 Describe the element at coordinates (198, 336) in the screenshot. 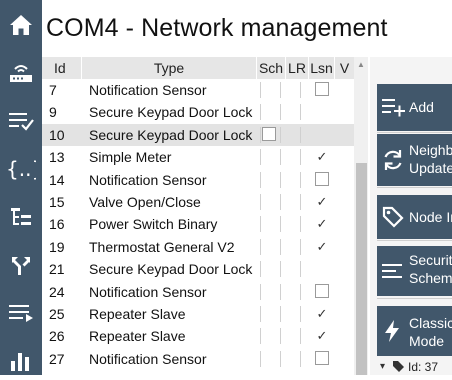

I see `table-row: 26 Repeater Slave ✓` at that location.